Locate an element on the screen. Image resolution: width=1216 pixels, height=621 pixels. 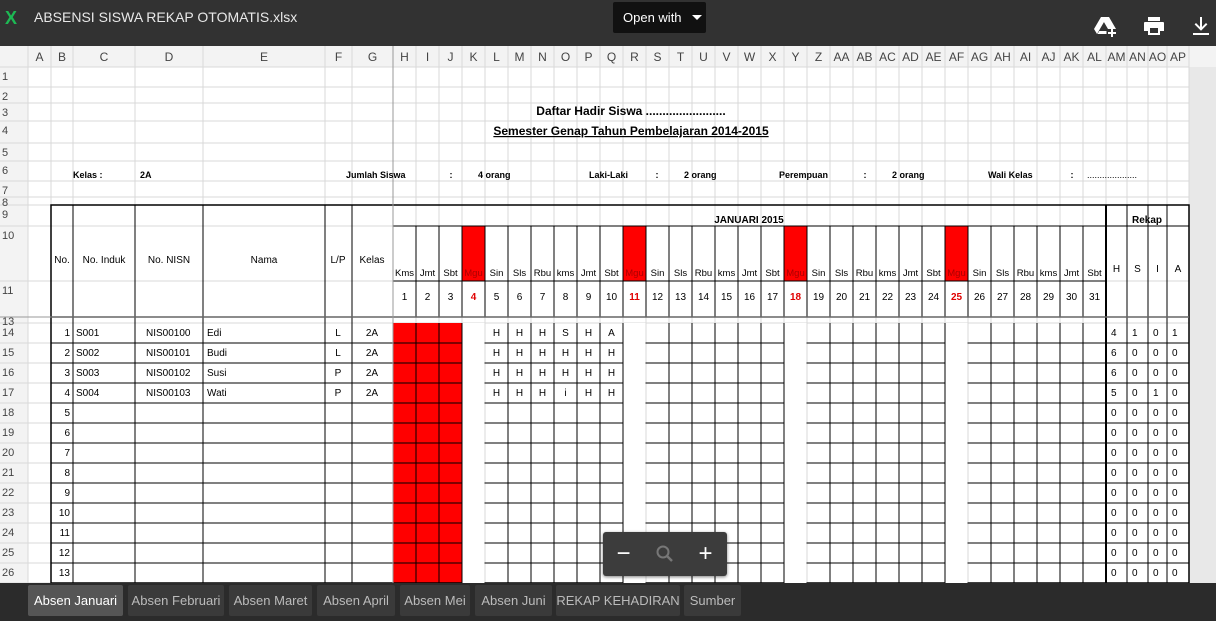
header-induk: No. Induk is located at coordinates (105, 260).